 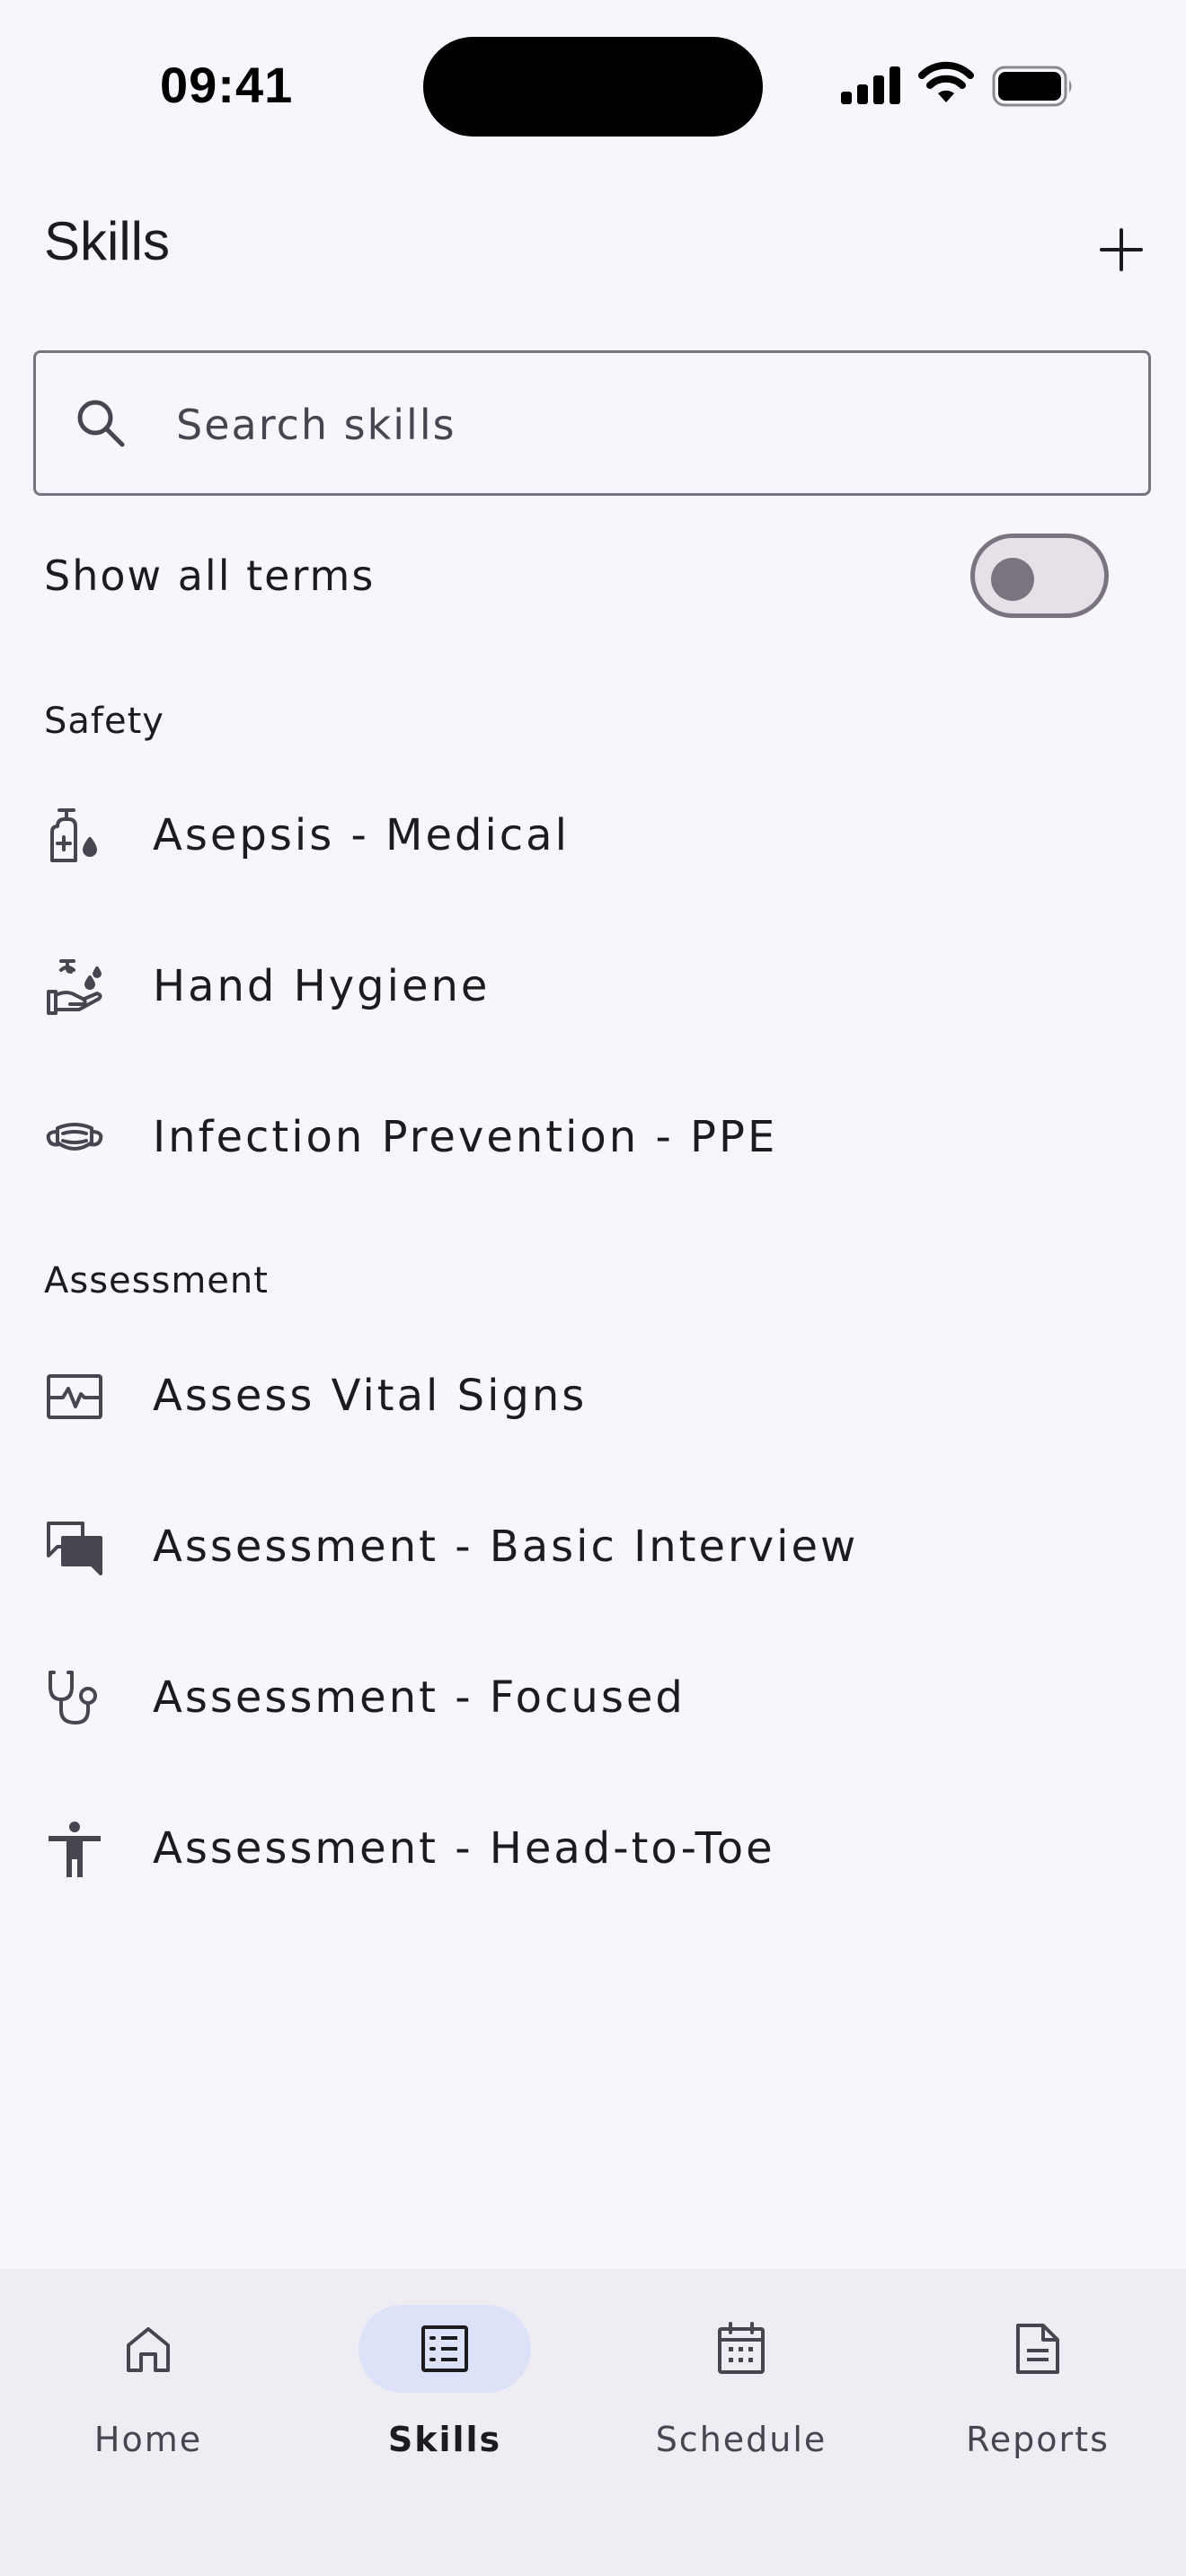 I want to click on list-item-assess-vital-signs: Assess Vital Signs, so click(x=593, y=1396).